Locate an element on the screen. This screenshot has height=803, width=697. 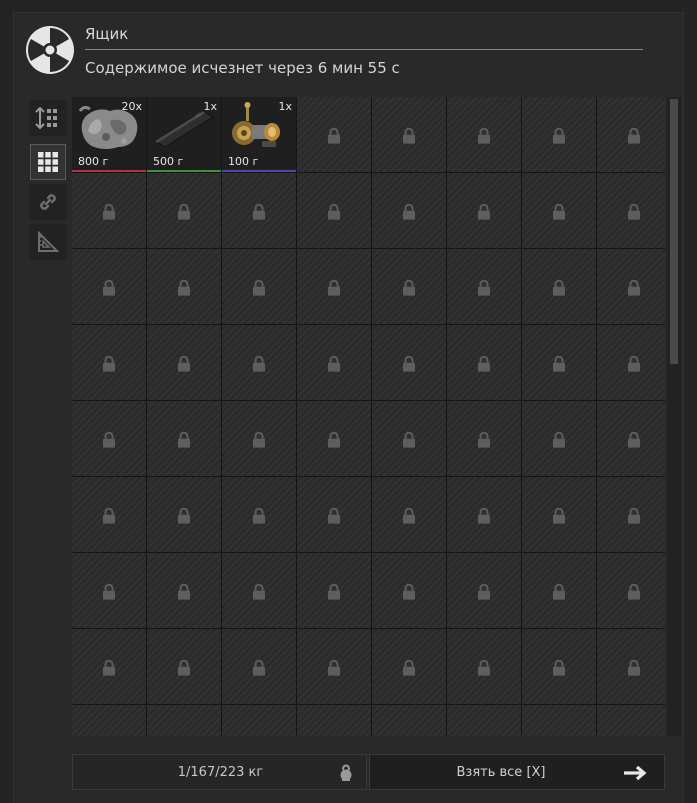
item-quantity: 20x is located at coordinates (131, 106).